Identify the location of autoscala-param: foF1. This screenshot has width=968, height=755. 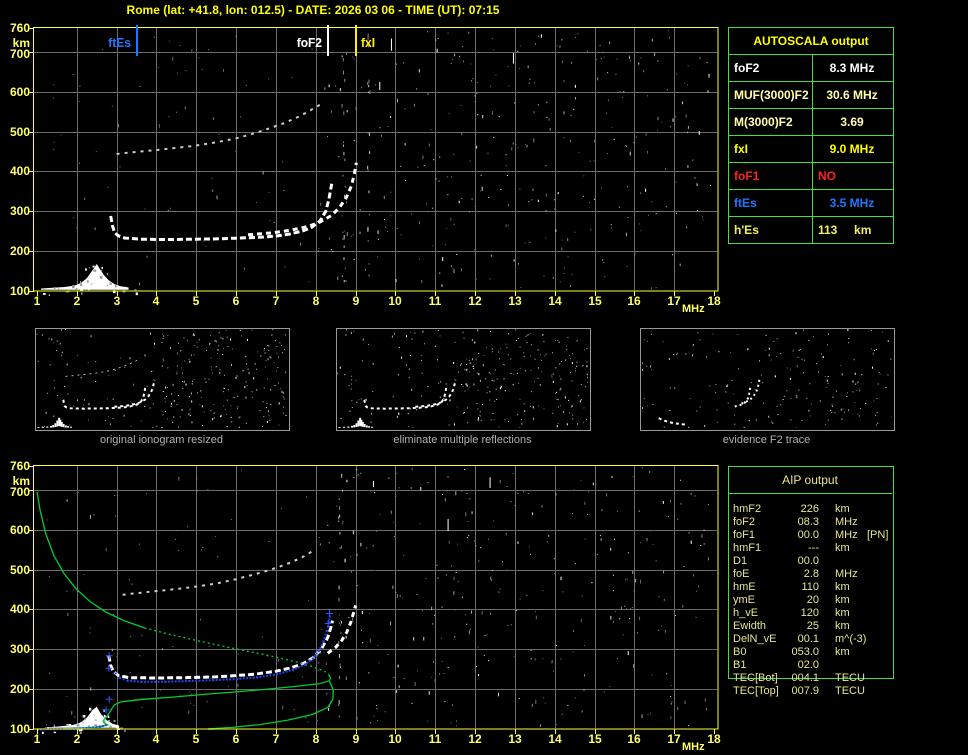
(771, 176).